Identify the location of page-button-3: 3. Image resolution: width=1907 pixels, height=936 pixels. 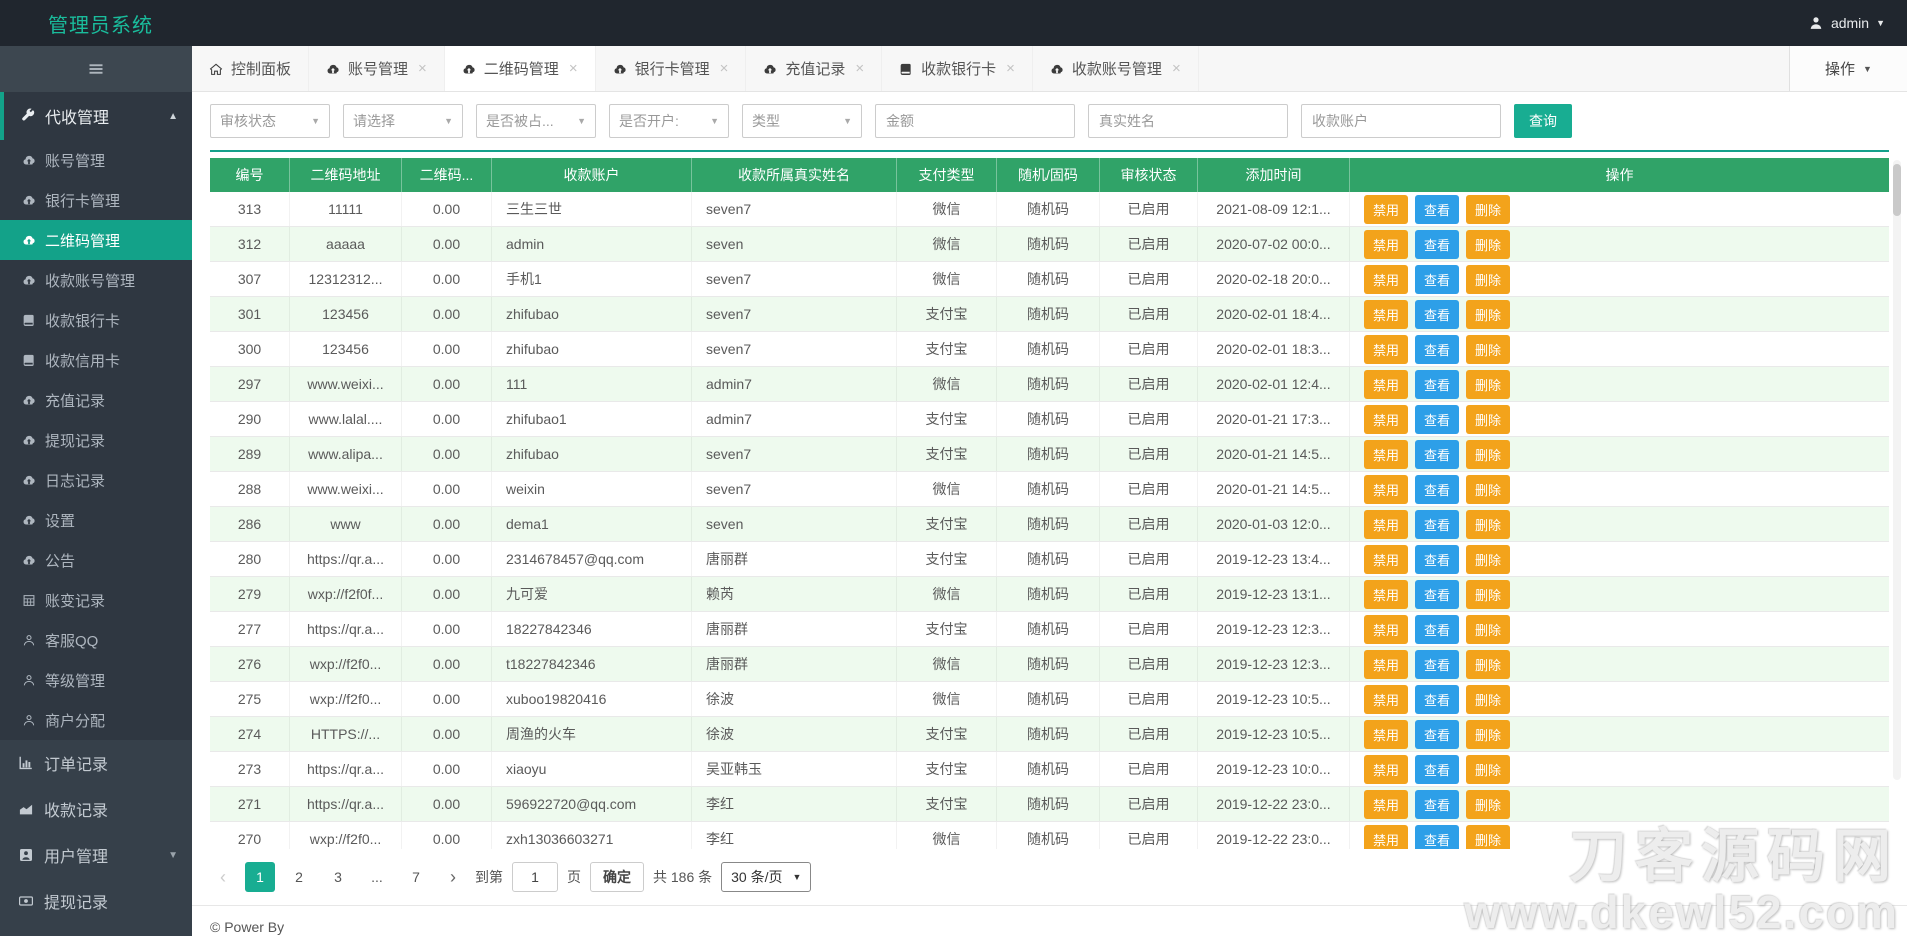
(338, 877).